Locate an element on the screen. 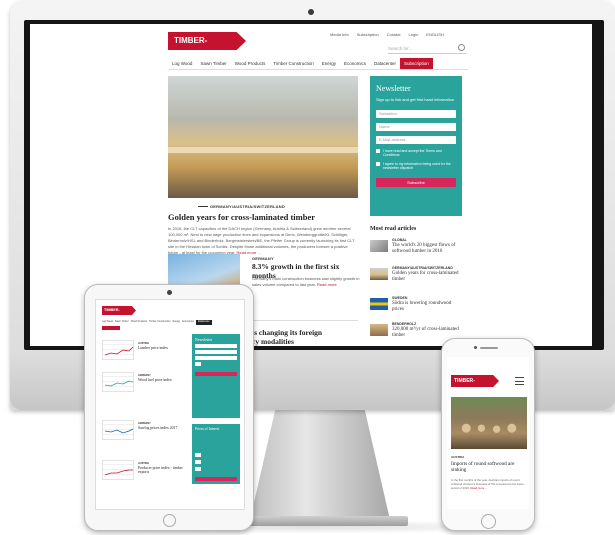 This screenshot has width=615, height=535. consent-checkbox is located at coordinates (378, 164).